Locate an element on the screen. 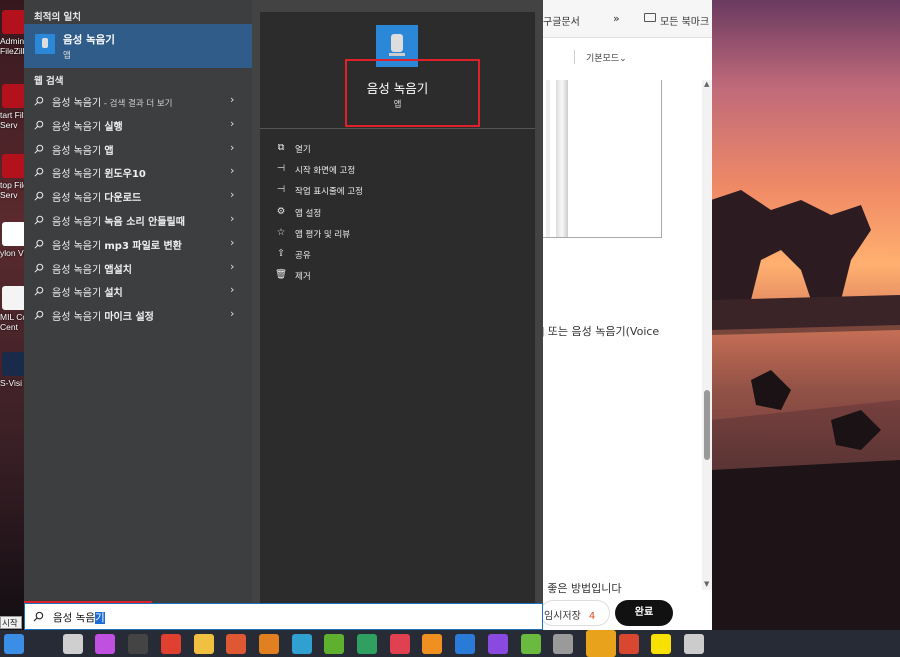  best-match-title: 최적의 일치 is located at coordinates (58, 17).